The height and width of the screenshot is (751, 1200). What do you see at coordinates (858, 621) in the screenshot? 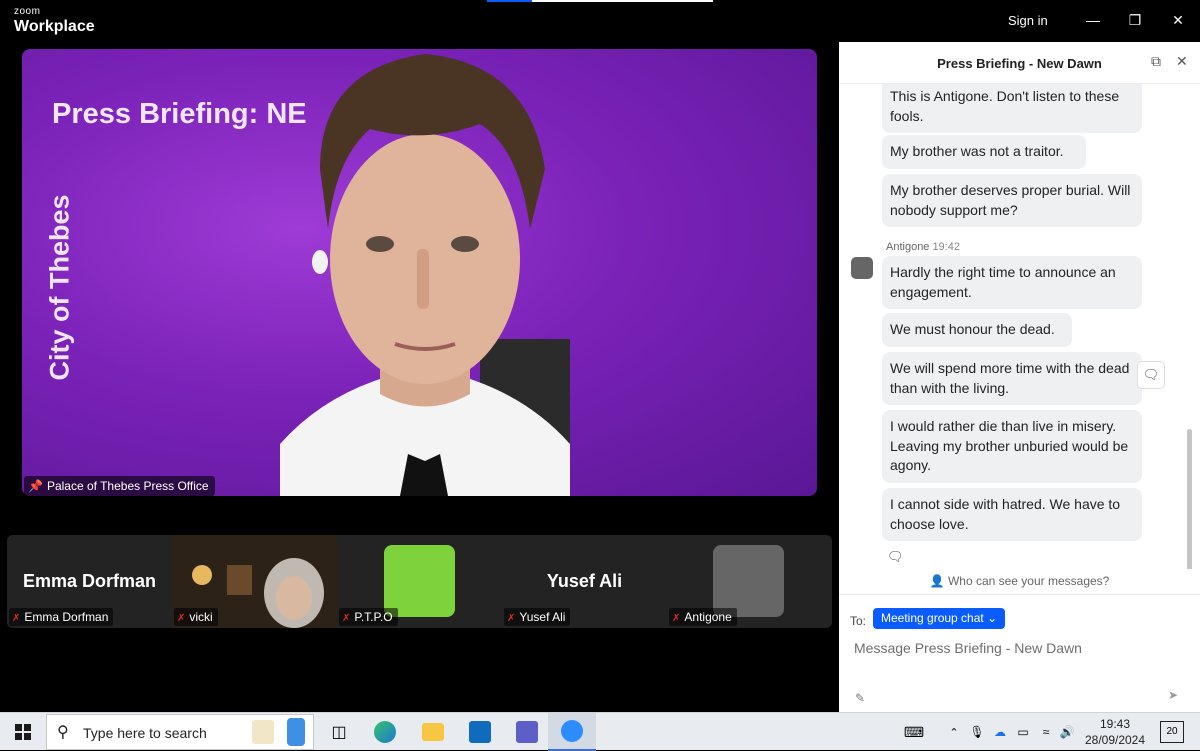
I see `to-label: To:` at bounding box center [858, 621].